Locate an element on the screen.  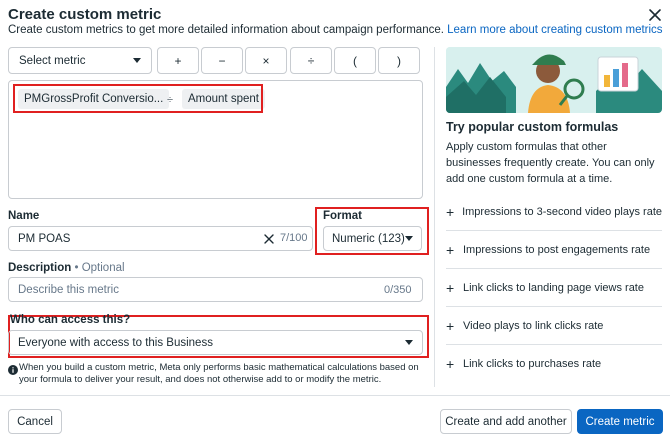
name-label: Name is located at coordinates (24, 216).